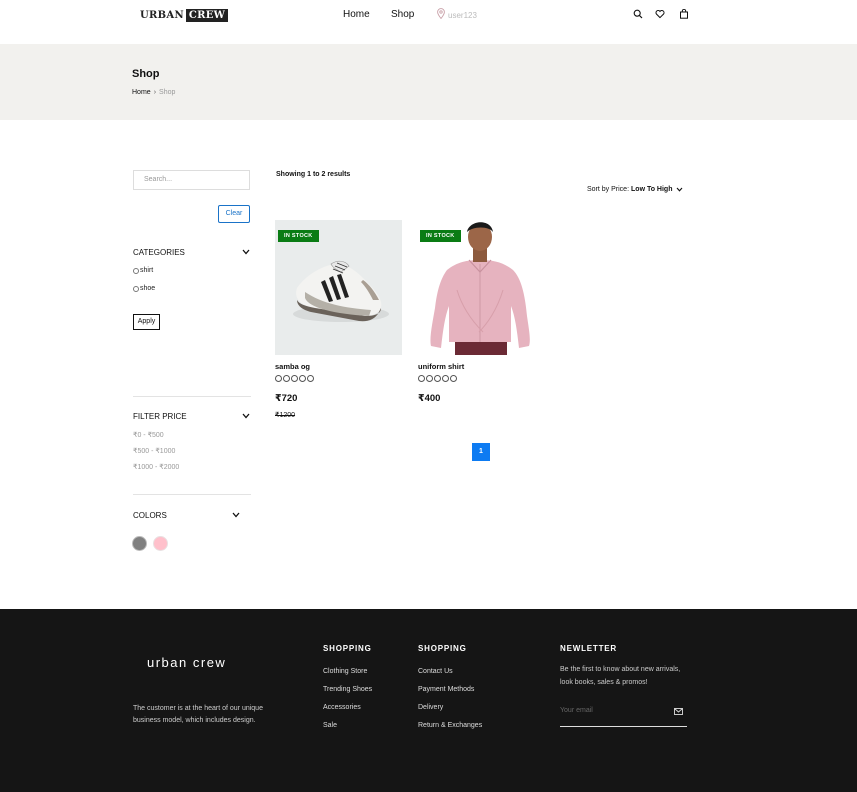  I want to click on heart-icon, so click(660, 14).